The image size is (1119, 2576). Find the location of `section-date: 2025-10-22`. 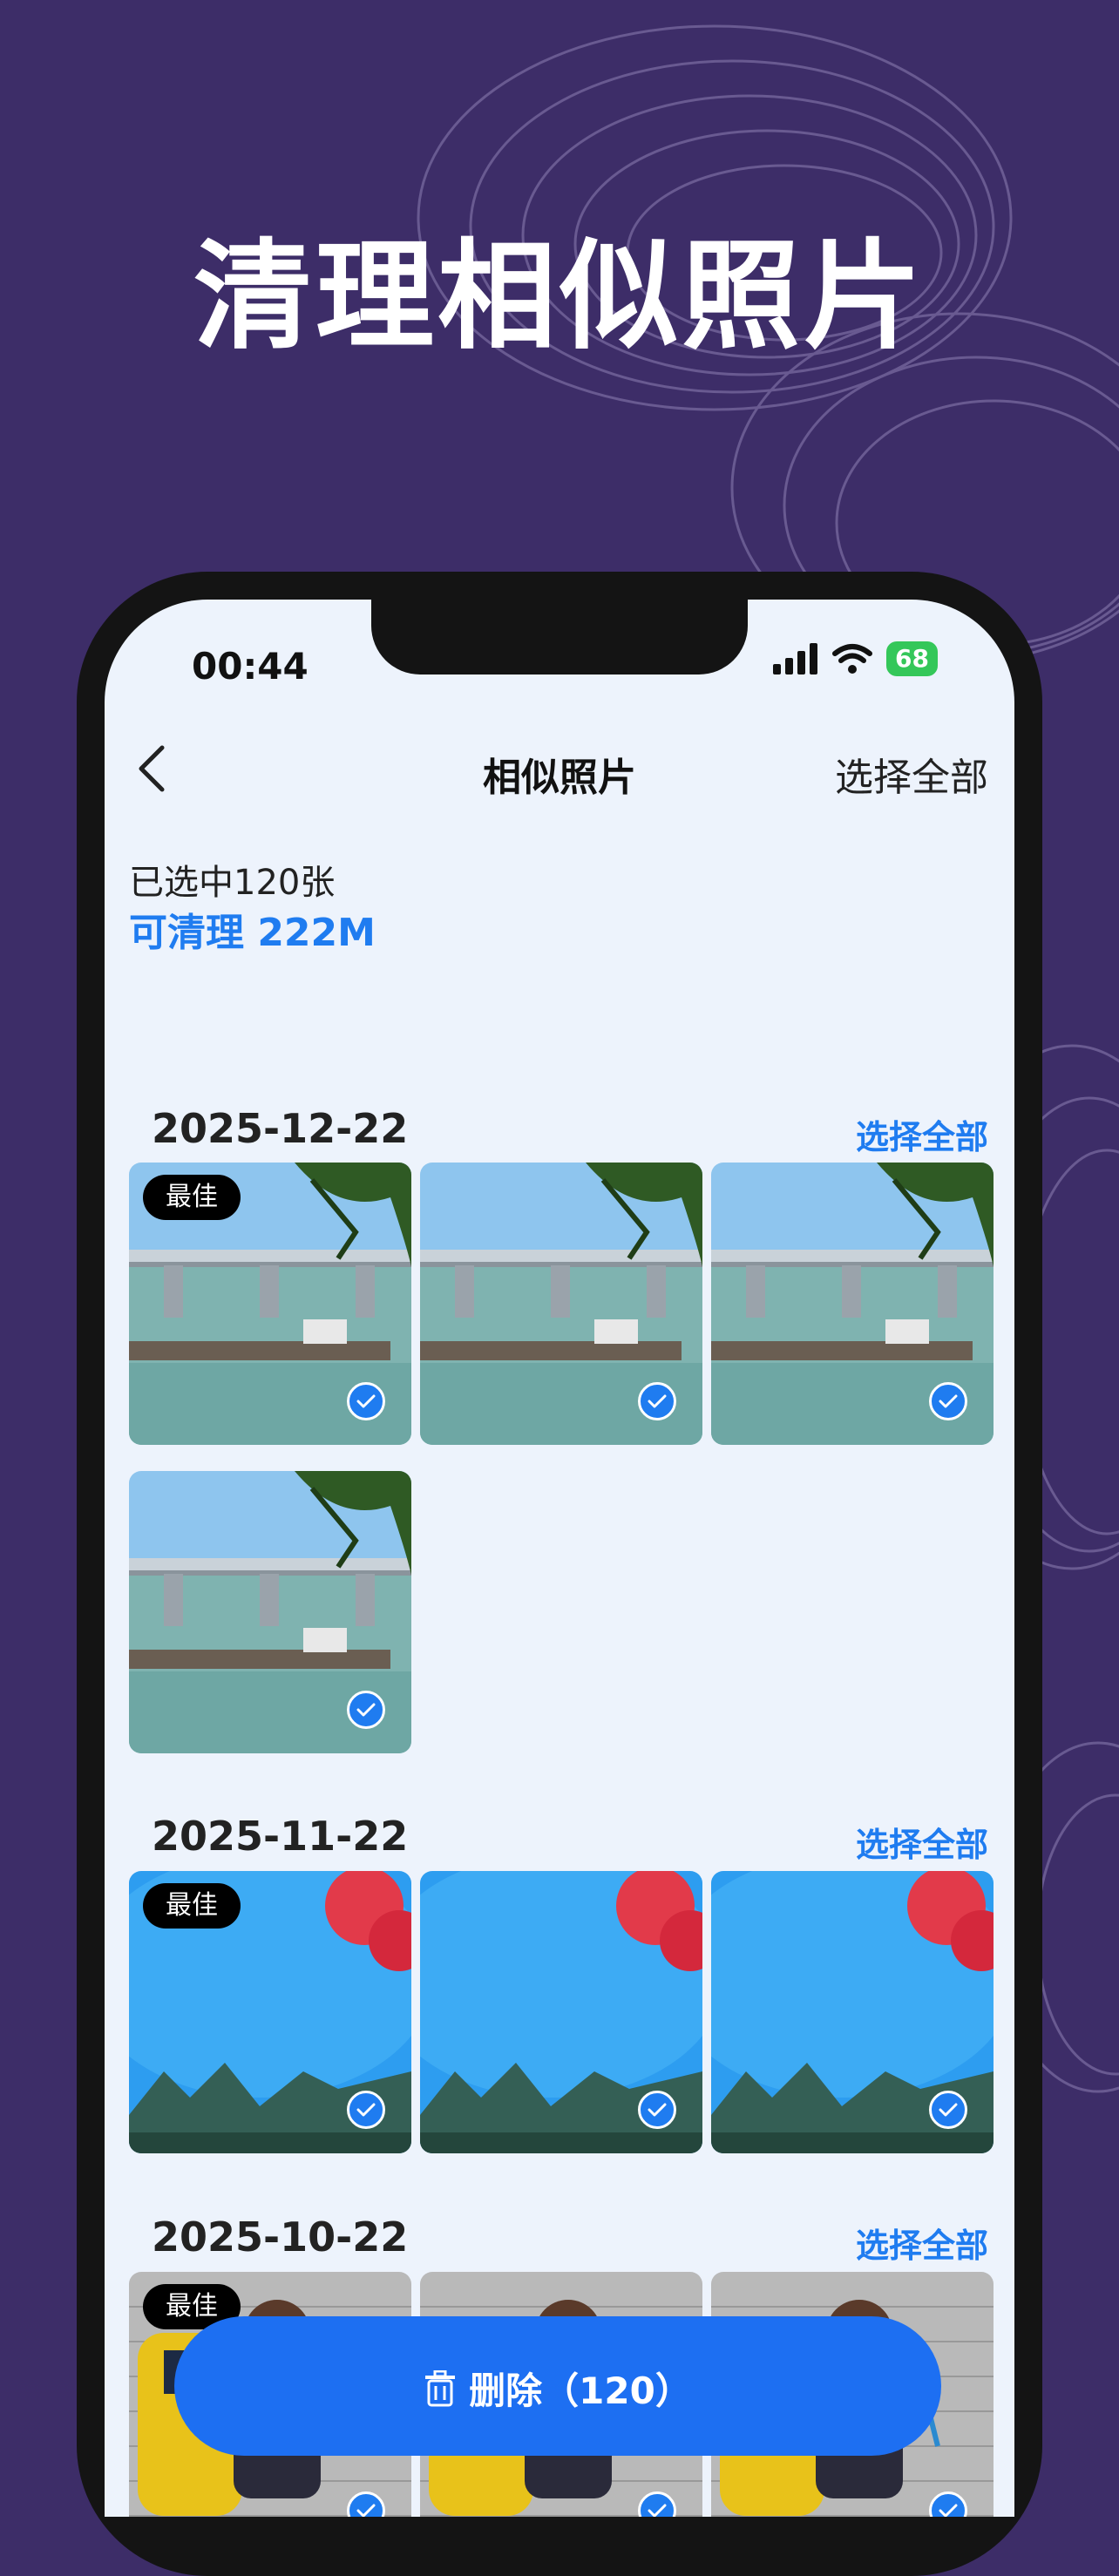

section-date: 2025-10-22 is located at coordinates (281, 2237).